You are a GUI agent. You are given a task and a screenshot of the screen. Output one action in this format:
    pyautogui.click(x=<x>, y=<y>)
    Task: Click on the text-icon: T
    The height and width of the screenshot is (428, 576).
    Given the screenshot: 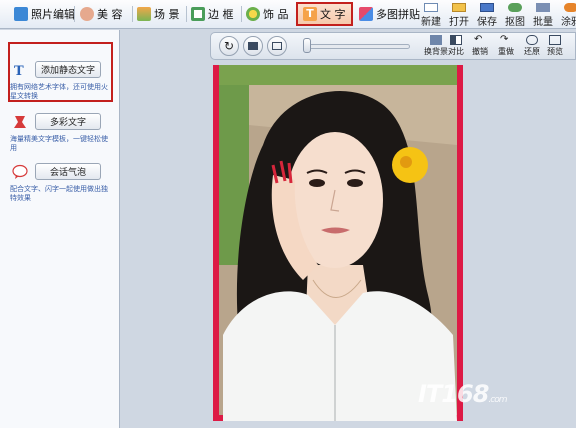 What is the action you would take?
    pyautogui.click(x=310, y=14)
    